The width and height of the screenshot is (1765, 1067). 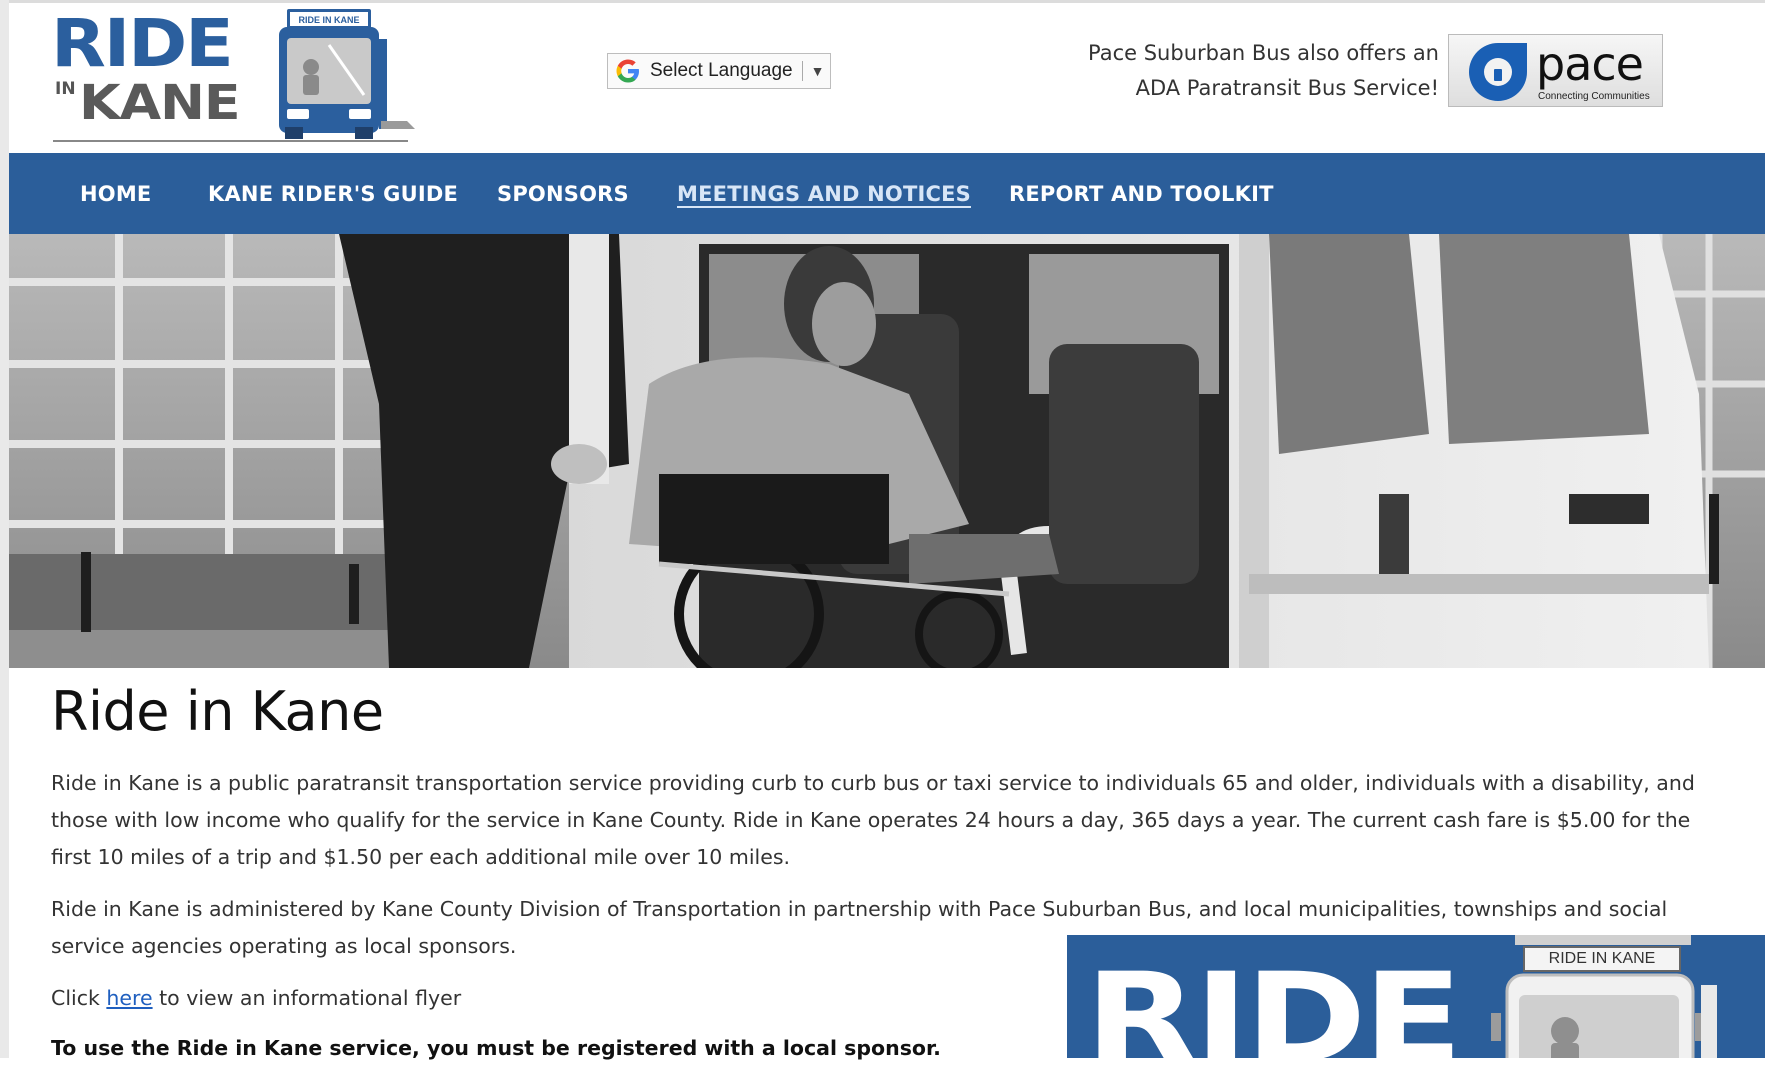 I want to click on ride-in-kane-banner-image: RIDE RIDE IN KANE, so click(x=1416, y=996).